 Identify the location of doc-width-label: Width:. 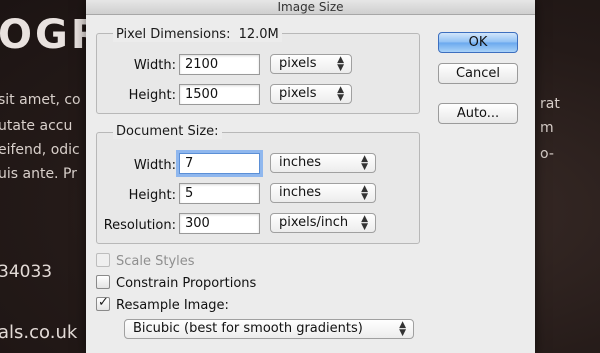
(154, 165).